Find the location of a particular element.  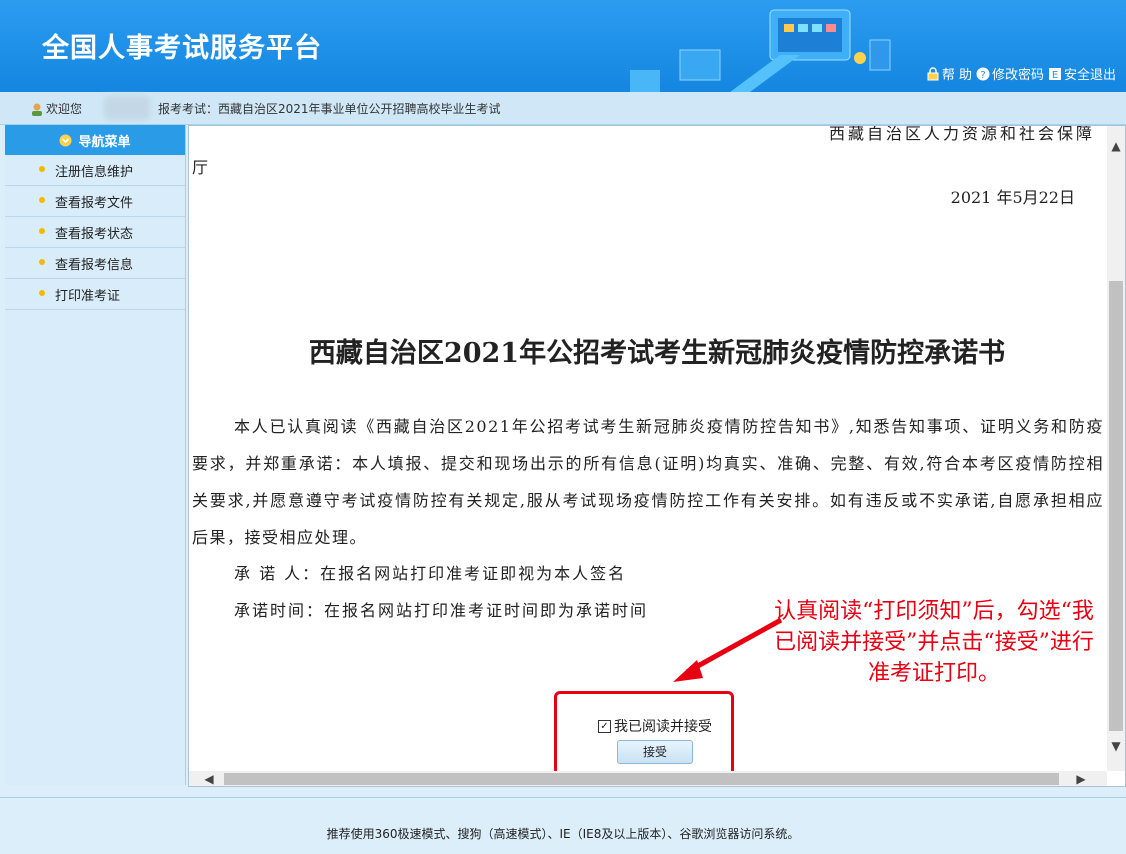

help-link: 帮 助 is located at coordinates (949, 73).